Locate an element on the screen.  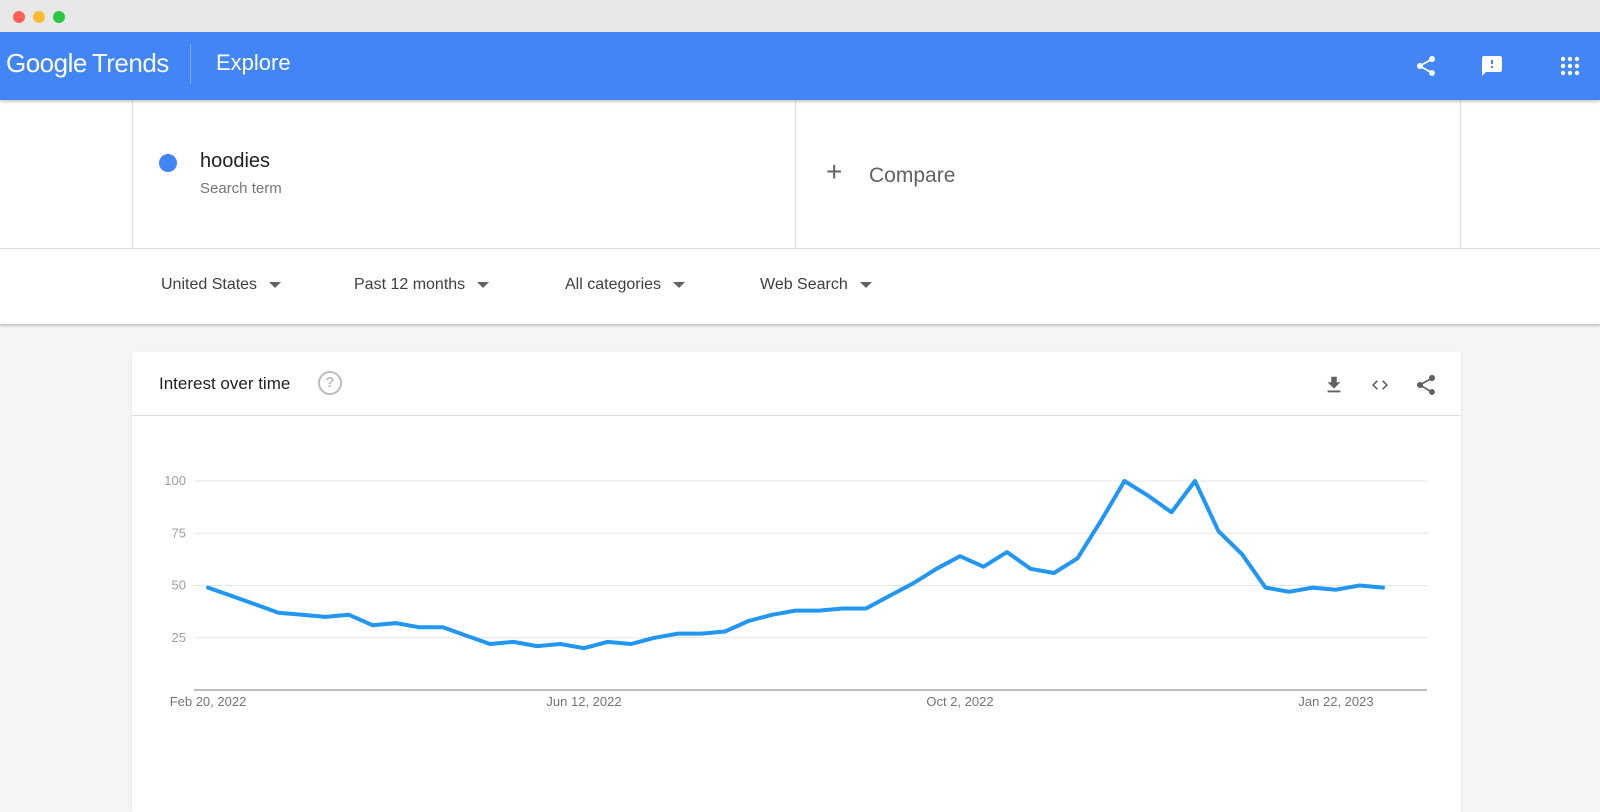
filter-time-range: Past 12 months is located at coordinates (422, 285).